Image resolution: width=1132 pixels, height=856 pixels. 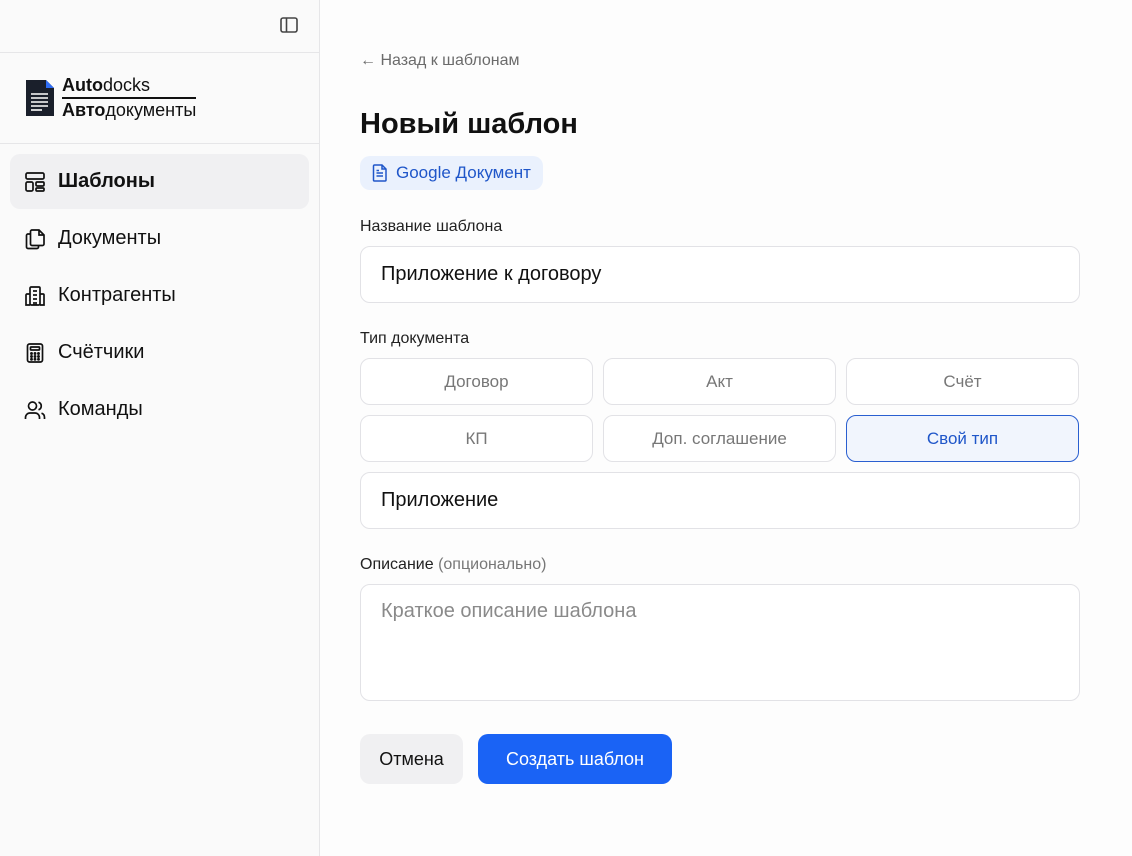 What do you see at coordinates (106, 85) in the screenshot?
I see `brand-line-en: Autodocks` at bounding box center [106, 85].